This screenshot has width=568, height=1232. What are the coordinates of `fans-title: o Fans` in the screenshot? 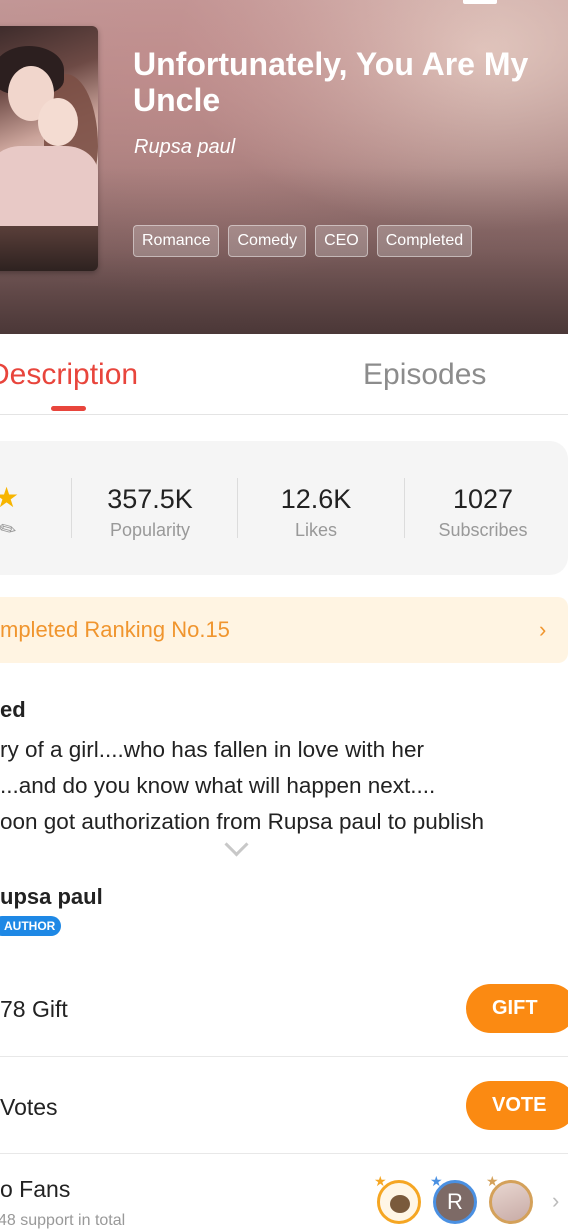 It's located at (35, 1189).